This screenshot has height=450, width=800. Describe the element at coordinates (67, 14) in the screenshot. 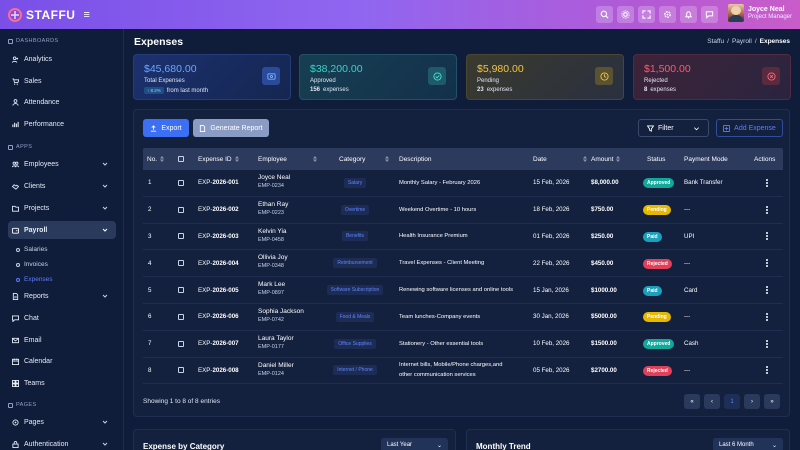

I see `brand: STAFFU ≡` at that location.